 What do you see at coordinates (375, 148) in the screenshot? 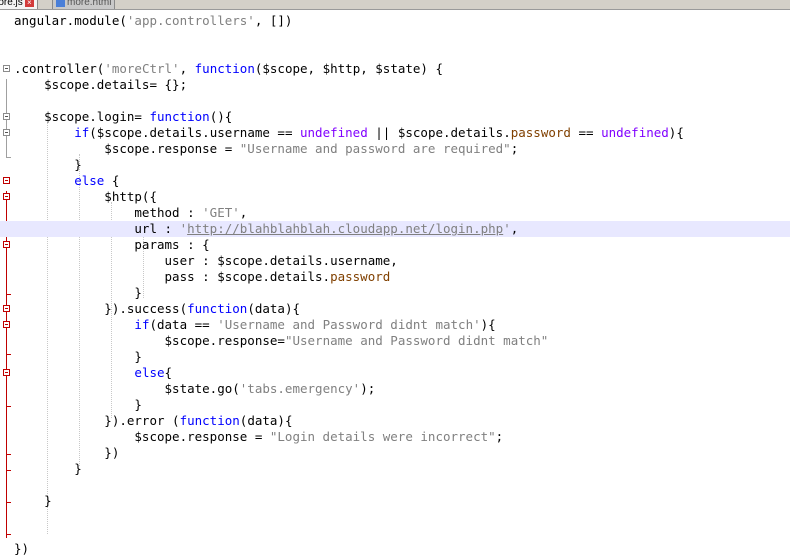
I see `code-token: "Username and password are required"` at bounding box center [375, 148].